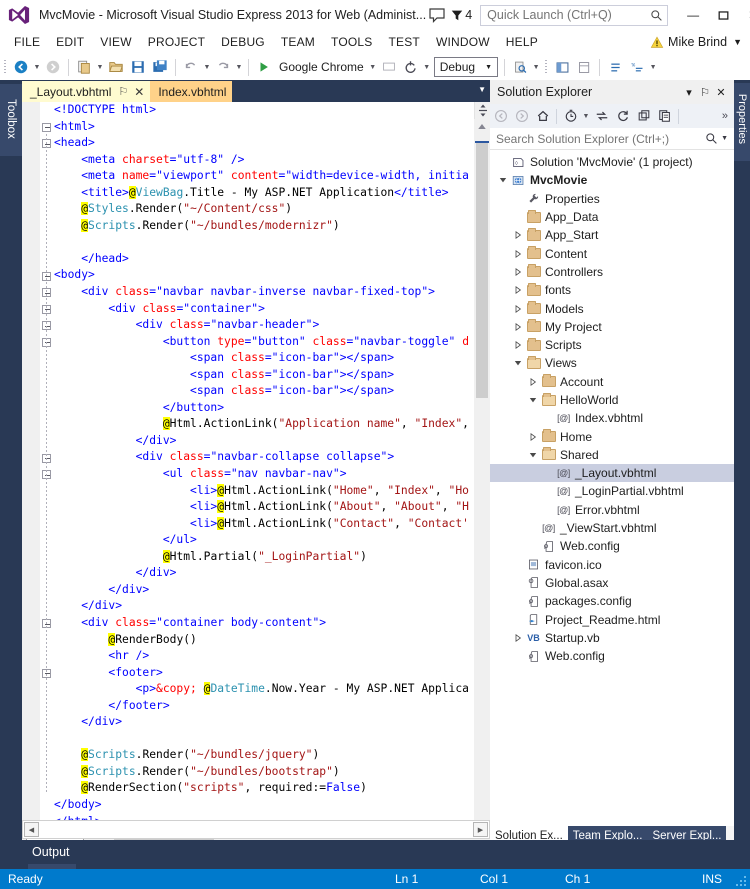 The image size is (750, 889). What do you see at coordinates (705, 92) in the screenshot?
I see `pin-pane-icon: ⚐` at bounding box center [705, 92].